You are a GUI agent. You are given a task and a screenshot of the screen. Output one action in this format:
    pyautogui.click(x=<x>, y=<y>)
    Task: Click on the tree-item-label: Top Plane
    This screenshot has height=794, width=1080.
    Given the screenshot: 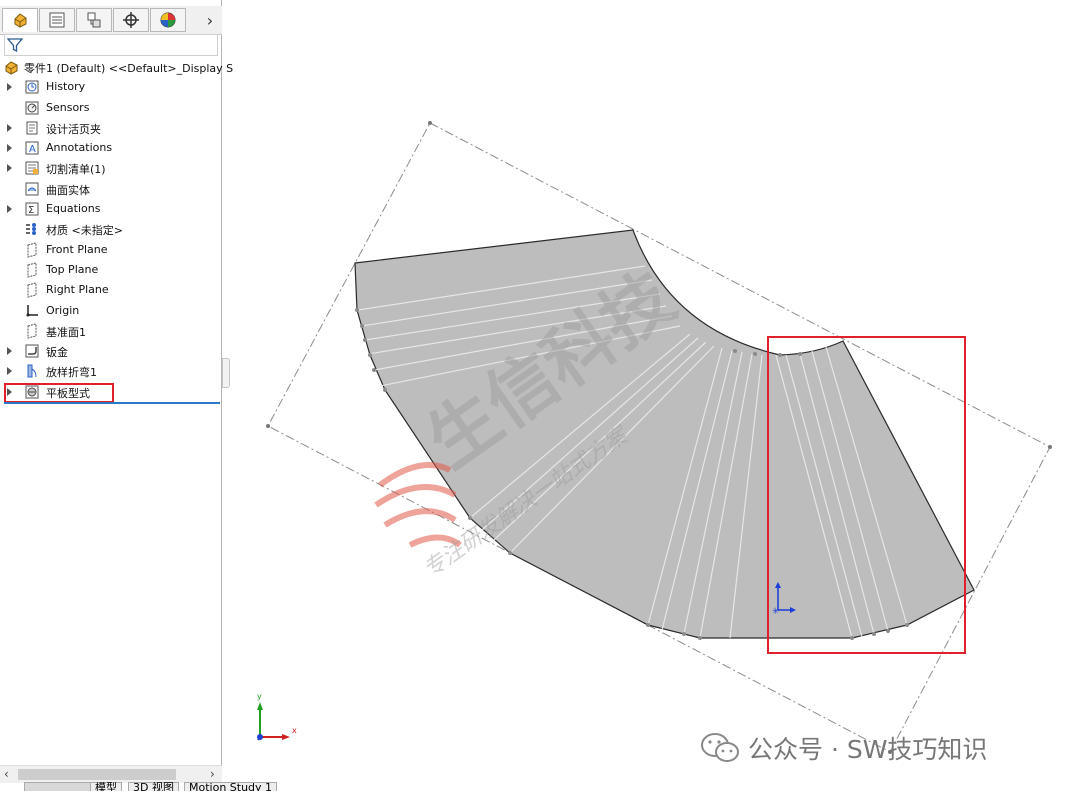 What is the action you would take?
    pyautogui.click(x=72, y=269)
    